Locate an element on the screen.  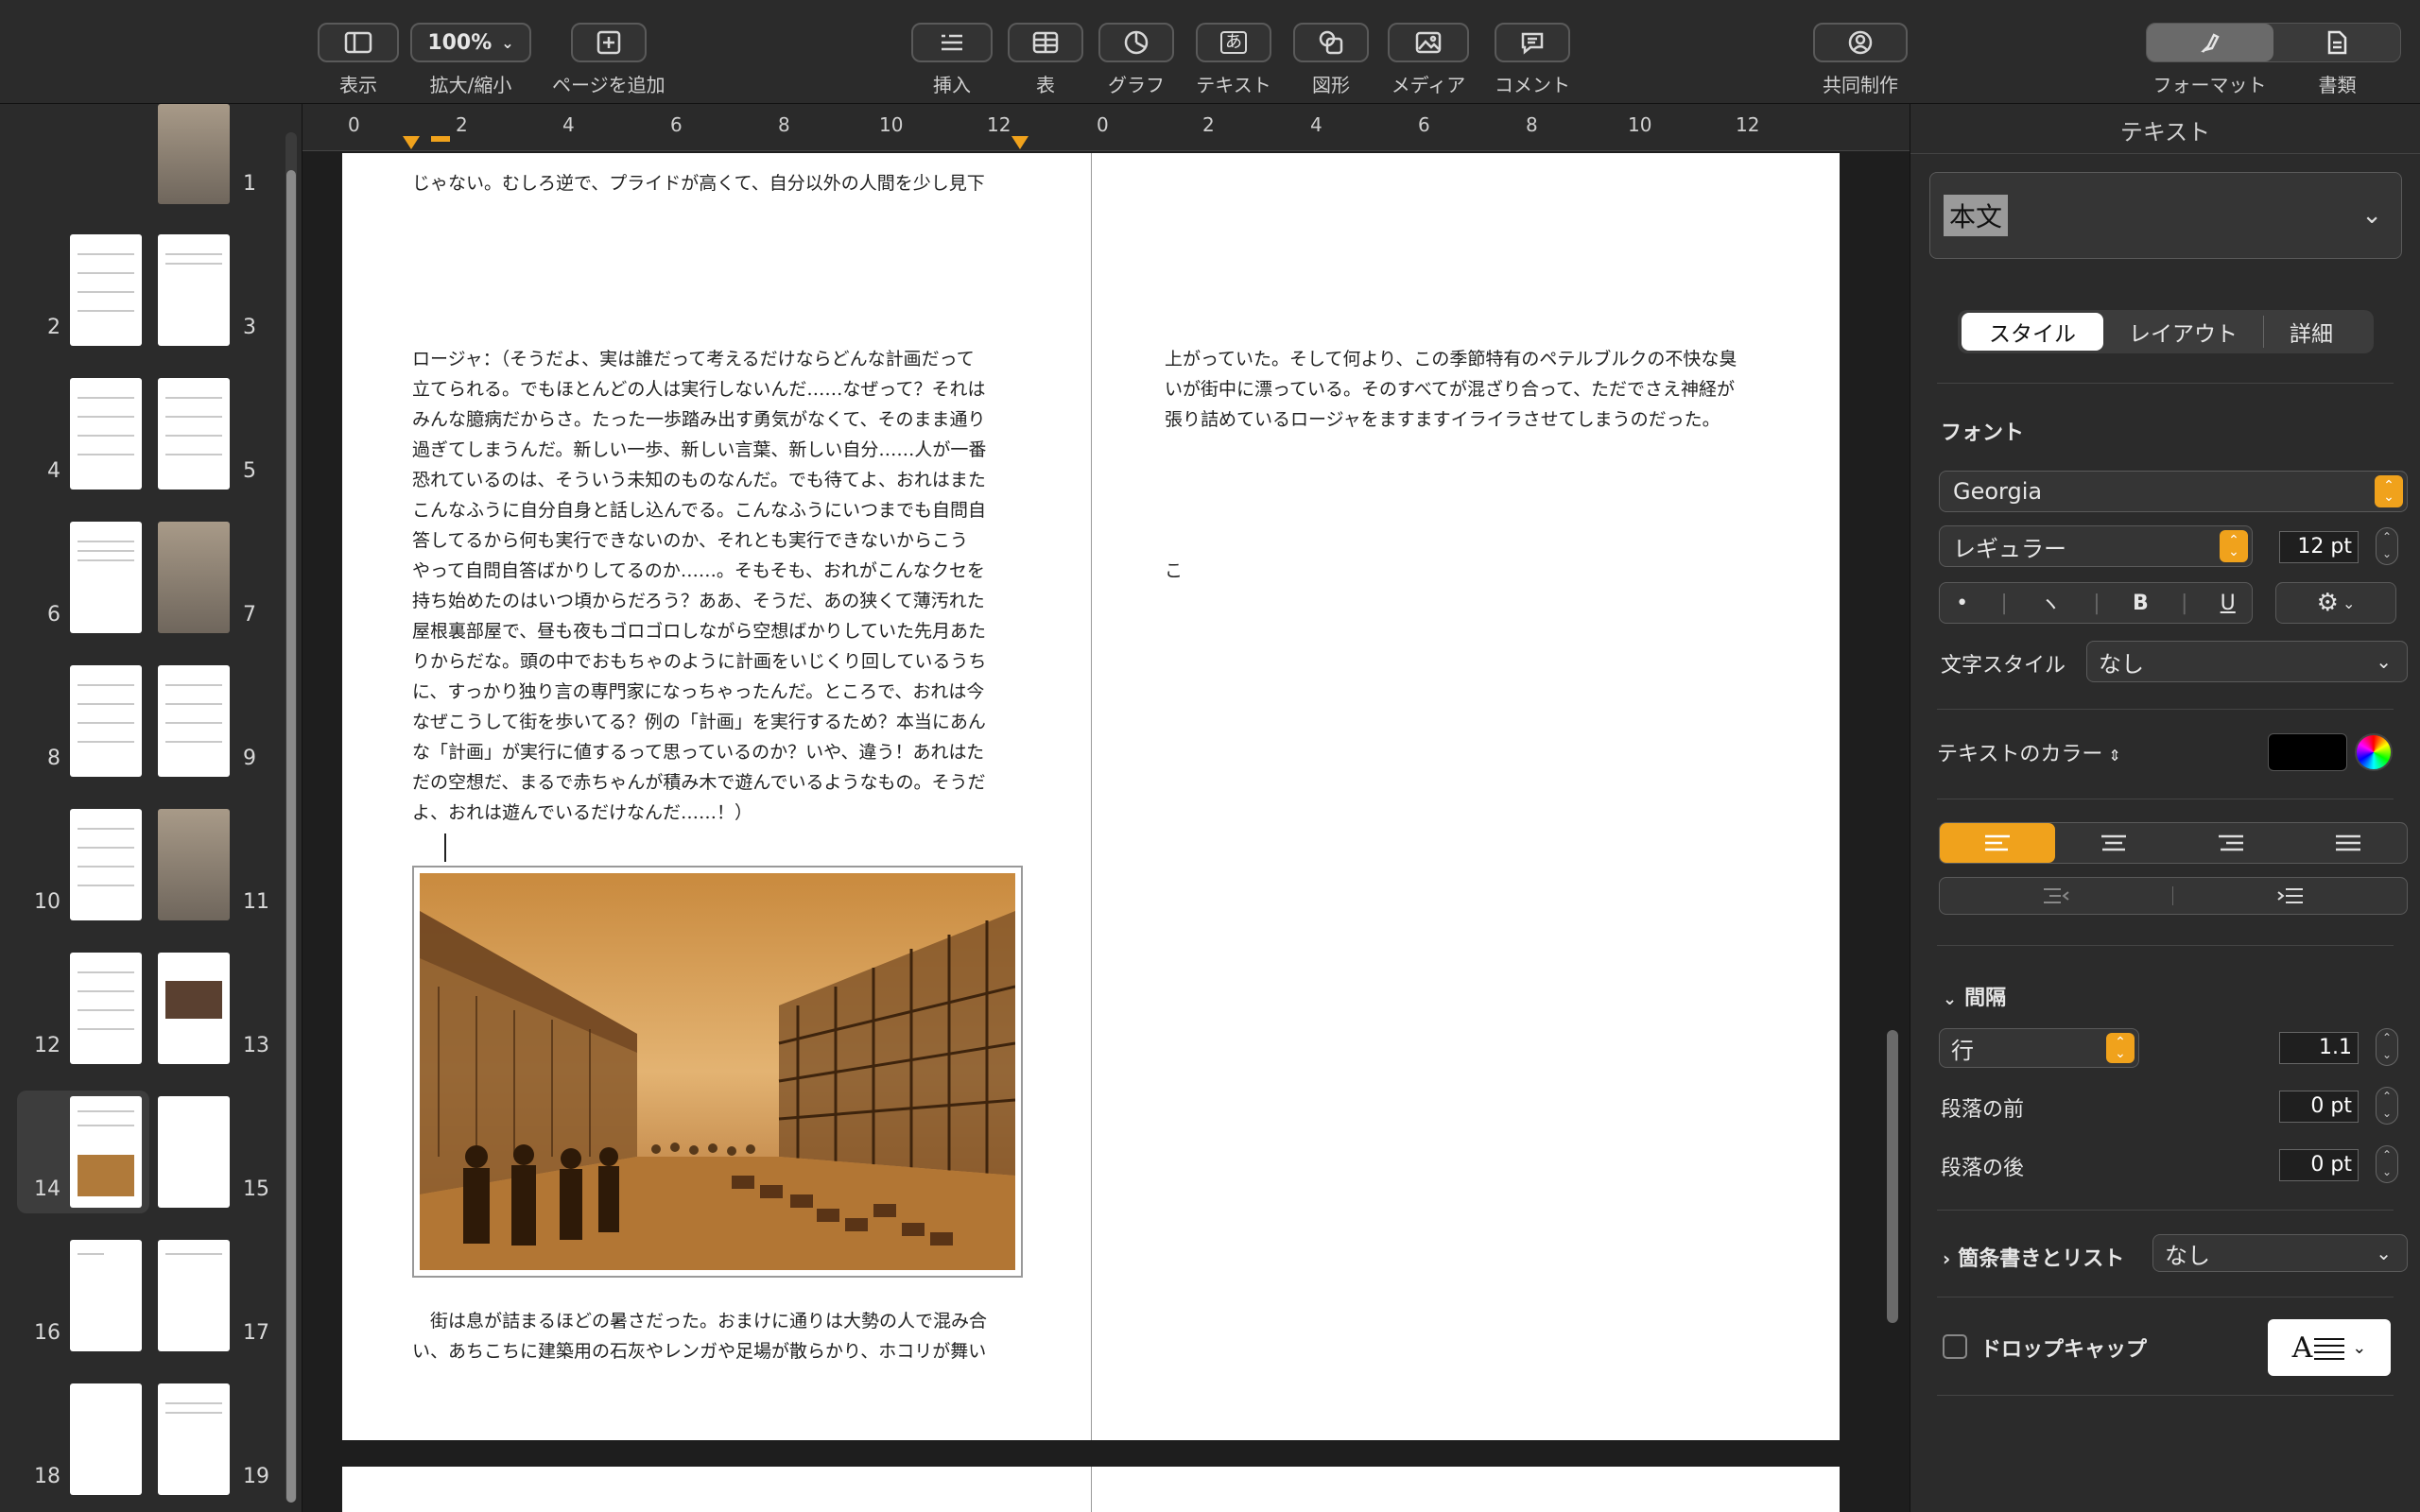
char-style-dropdown: なし ⌄ is located at coordinates (2247, 661).